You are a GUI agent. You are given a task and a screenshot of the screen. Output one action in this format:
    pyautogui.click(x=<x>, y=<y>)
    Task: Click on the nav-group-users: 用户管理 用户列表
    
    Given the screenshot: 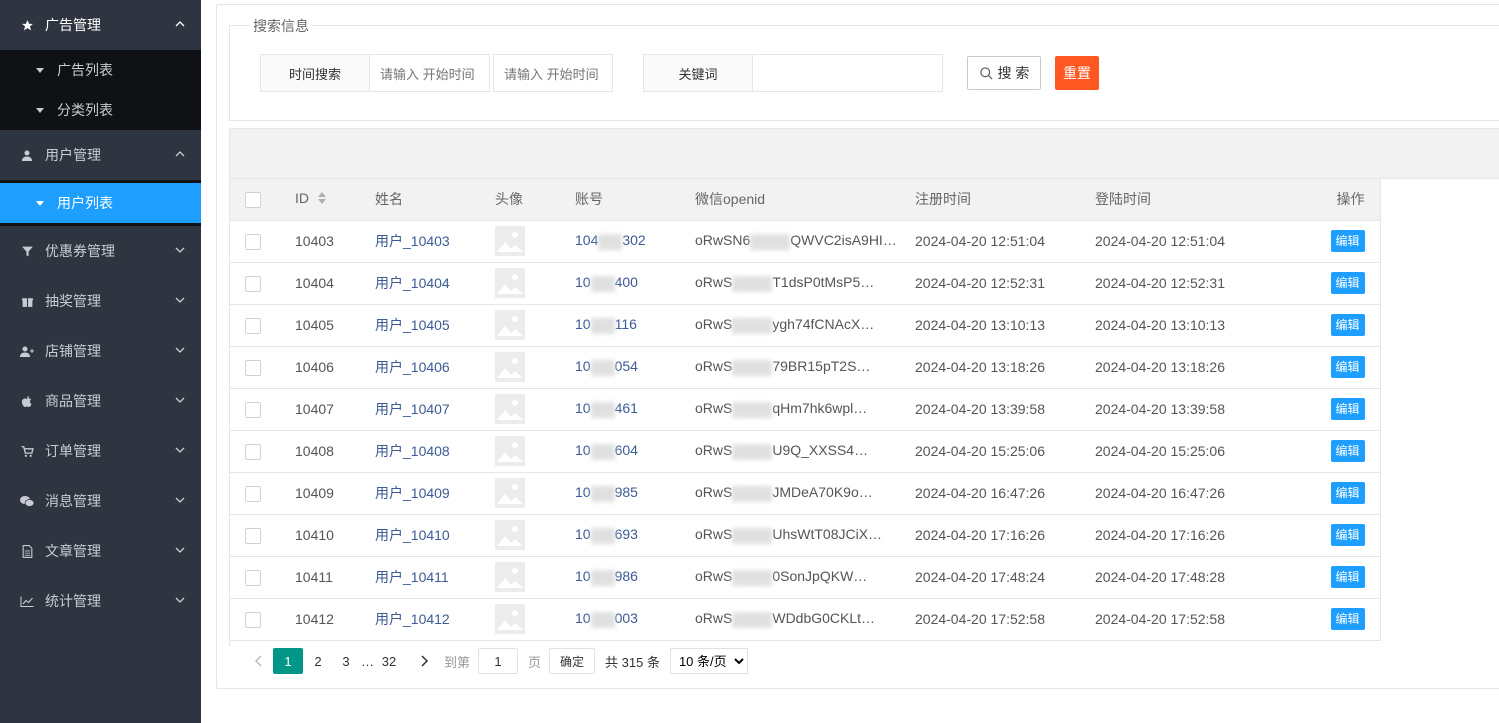 What is the action you would take?
    pyautogui.click(x=100, y=178)
    